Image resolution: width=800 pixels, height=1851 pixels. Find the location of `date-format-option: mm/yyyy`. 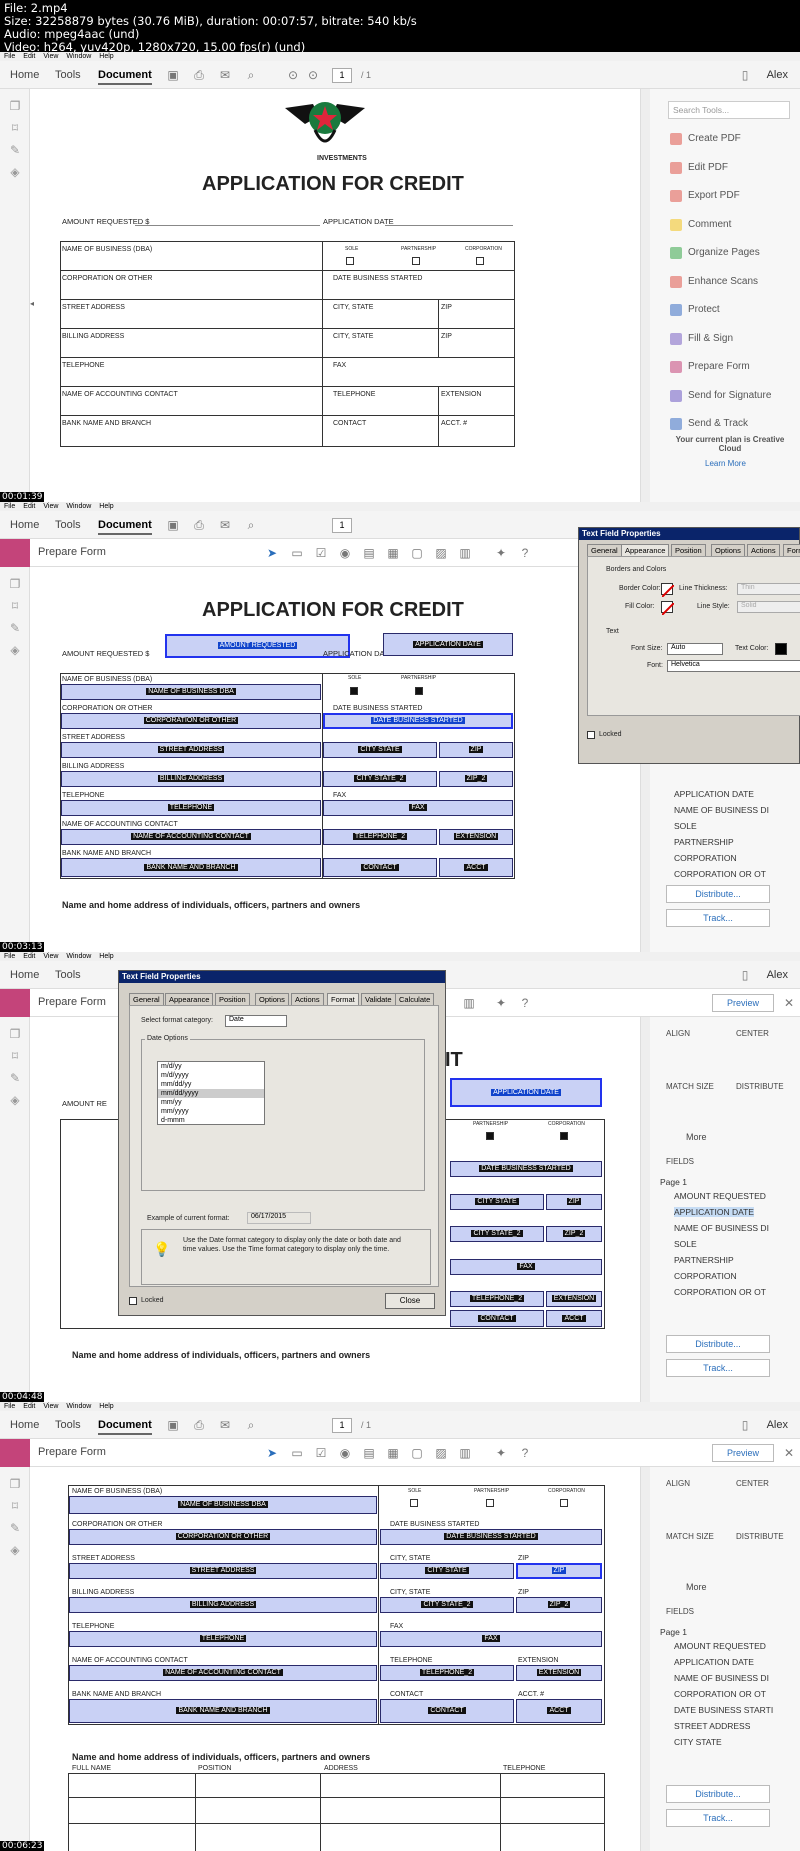

date-format-option: mm/yyyy is located at coordinates (211, 1111).